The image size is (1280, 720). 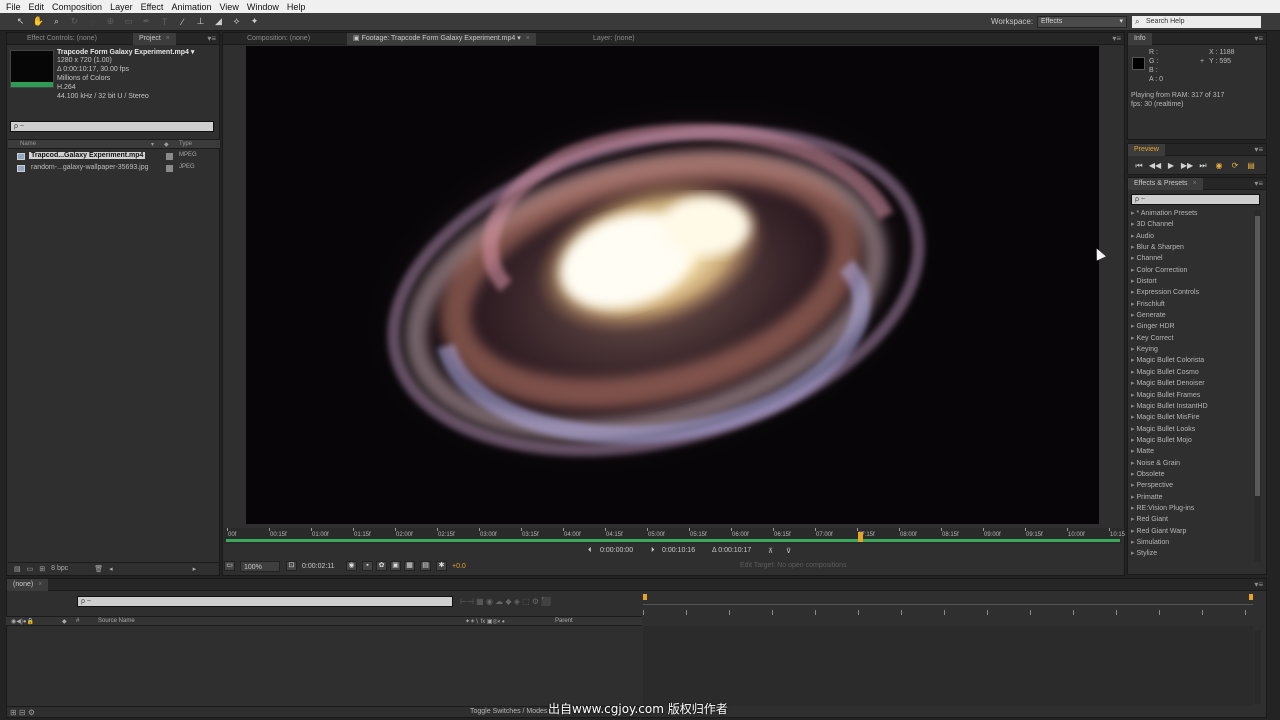 I want to click on effect-category: Audio, so click(x=1191, y=236).